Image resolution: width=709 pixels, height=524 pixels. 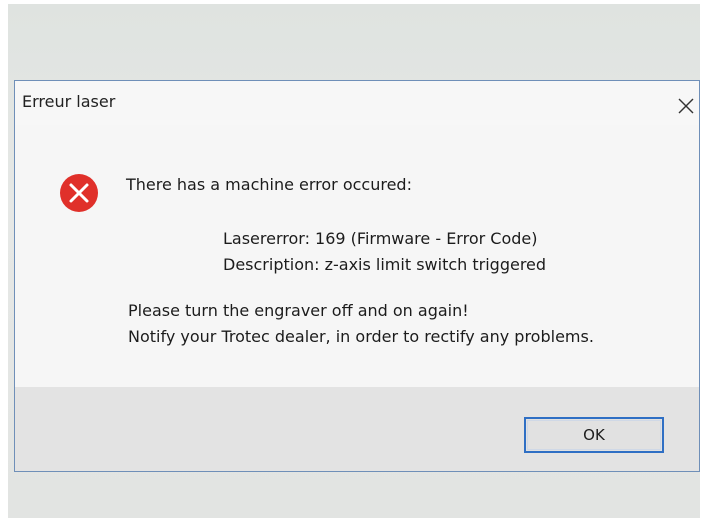 What do you see at coordinates (686, 106) in the screenshot?
I see `close-icon` at bounding box center [686, 106].